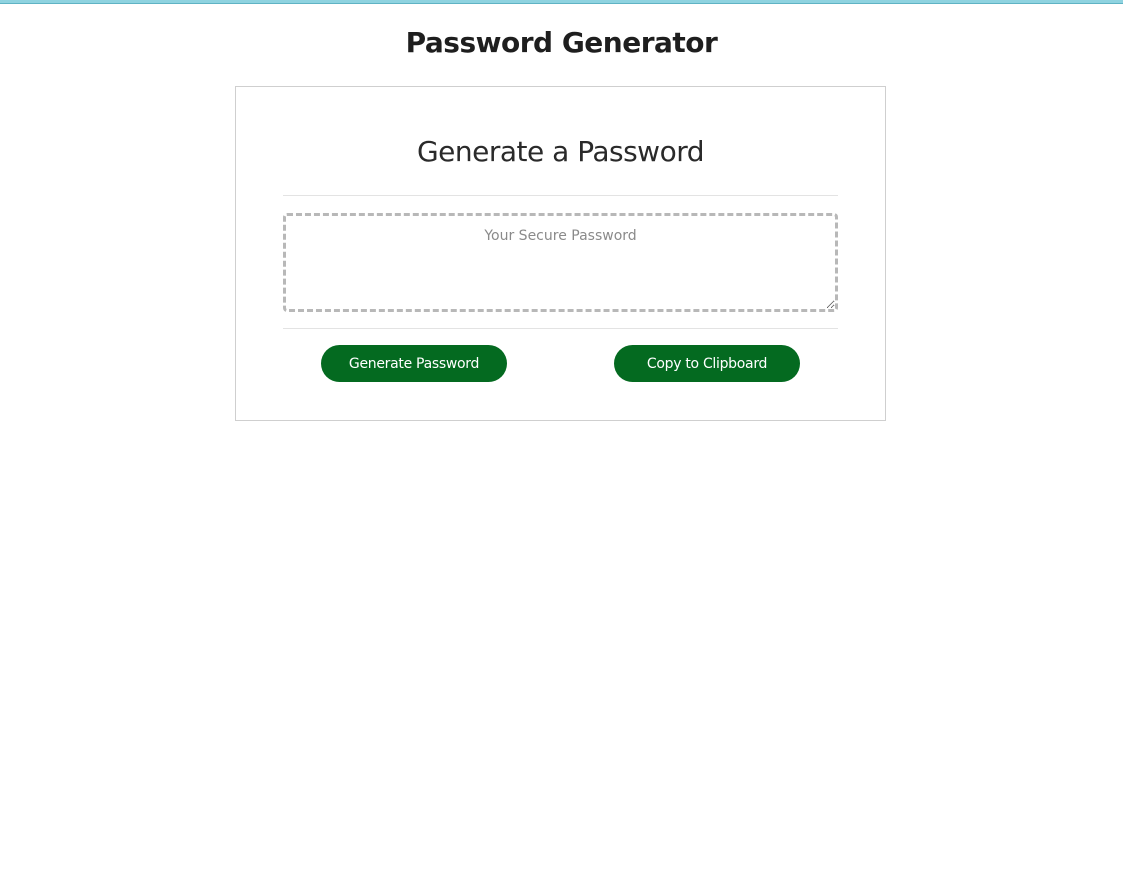 The height and width of the screenshot is (891, 1123). Describe the element at coordinates (560, 195) in the screenshot. I see `card-header-divider` at that location.